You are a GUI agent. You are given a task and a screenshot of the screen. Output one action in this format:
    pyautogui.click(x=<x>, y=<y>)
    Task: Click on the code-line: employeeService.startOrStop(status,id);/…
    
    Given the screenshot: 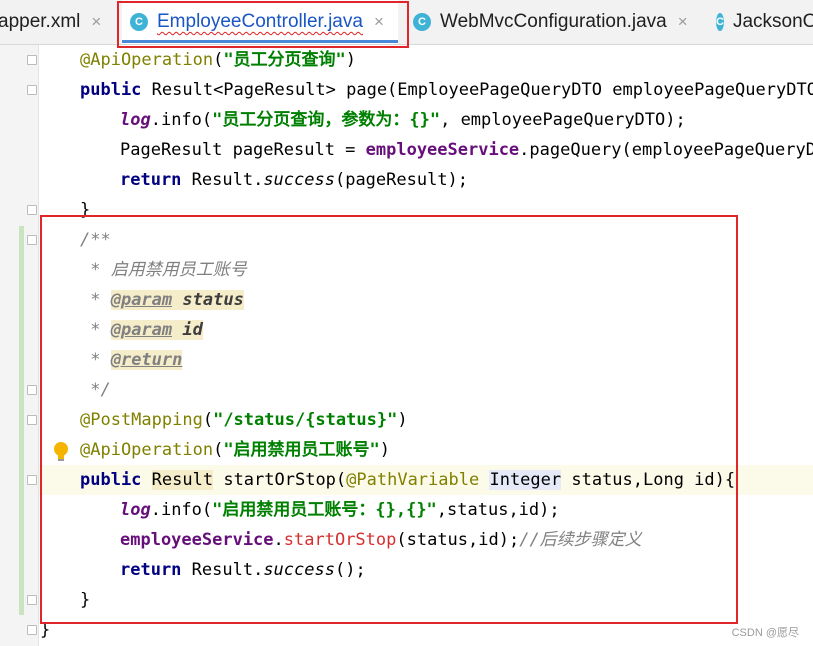 What is the action you would take?
    pyautogui.click(x=381, y=540)
    